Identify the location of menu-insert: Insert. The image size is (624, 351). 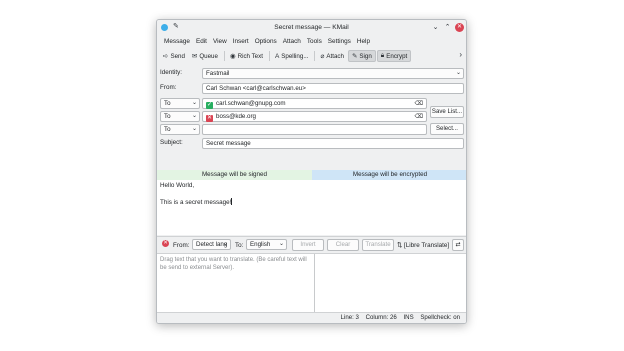
(241, 42).